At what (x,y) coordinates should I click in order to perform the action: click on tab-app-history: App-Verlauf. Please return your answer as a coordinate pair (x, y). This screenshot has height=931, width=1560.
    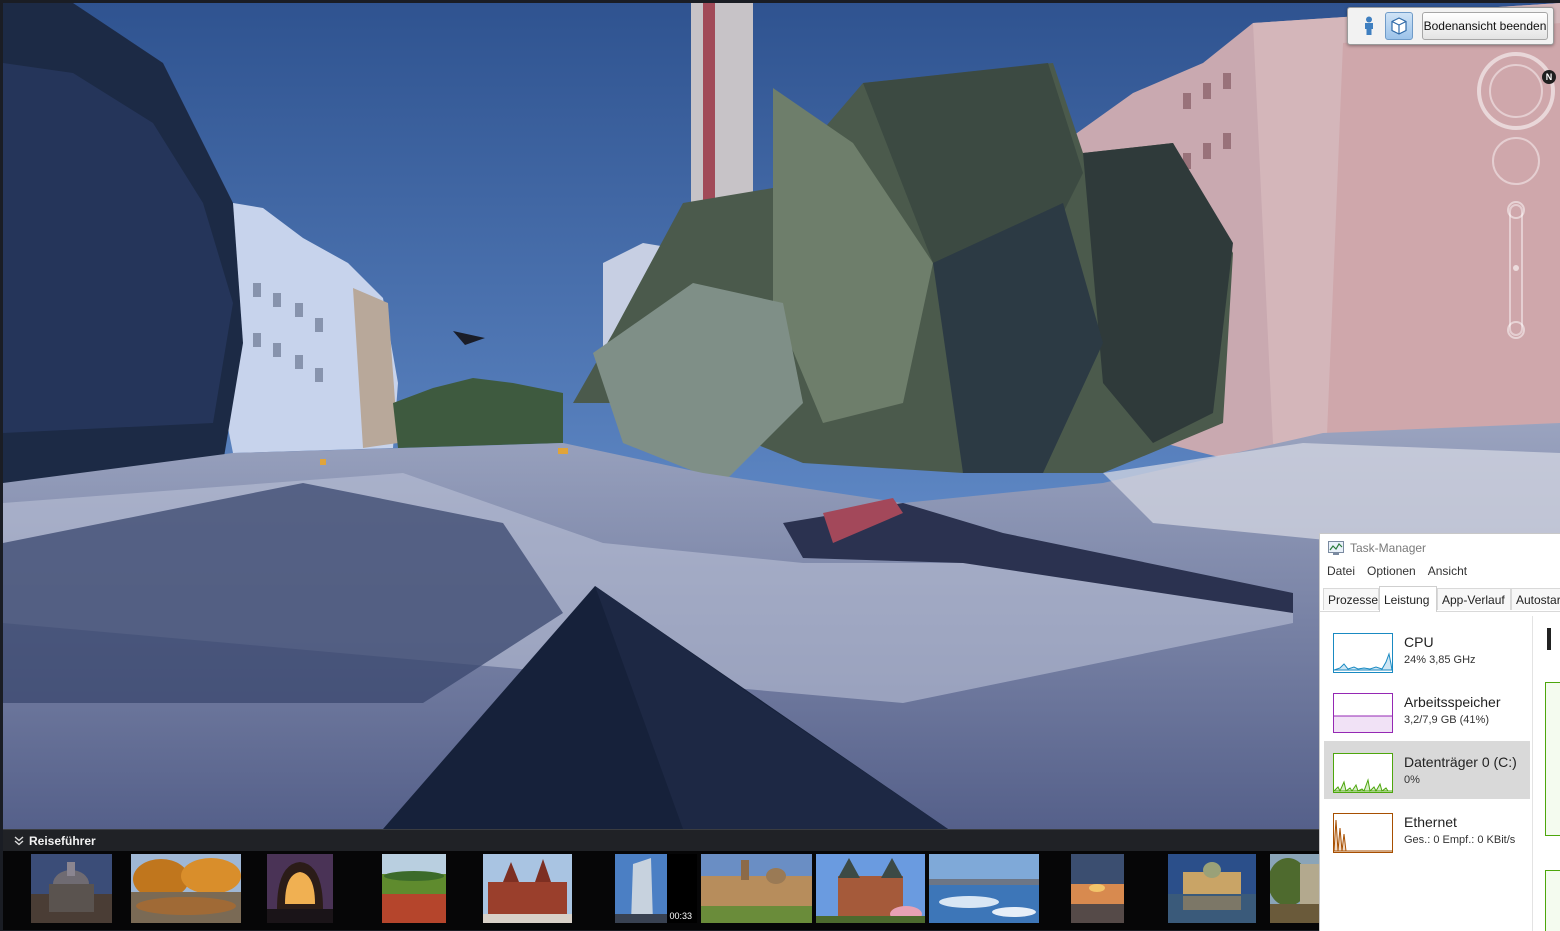
    Looking at the image, I should click on (1474, 599).